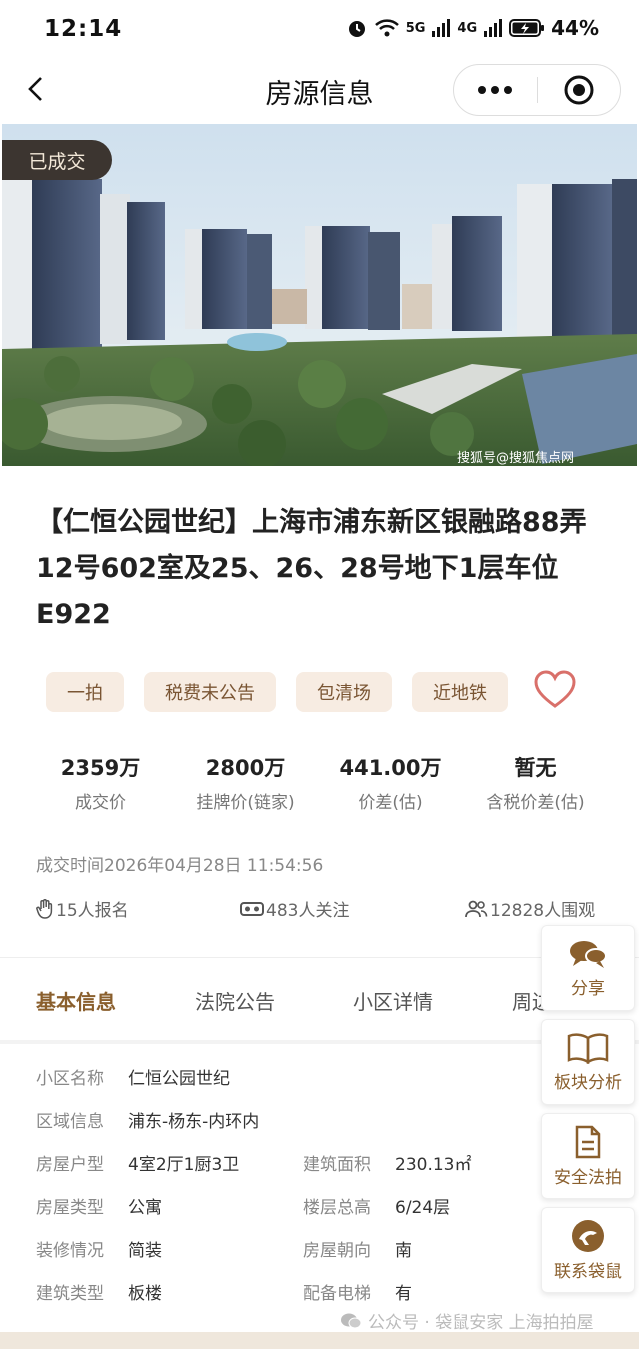 This screenshot has height=1349, width=639. What do you see at coordinates (387, 1162) in the screenshot?
I see `info-floor-area: 建筑面积 230.13㎡` at bounding box center [387, 1162].